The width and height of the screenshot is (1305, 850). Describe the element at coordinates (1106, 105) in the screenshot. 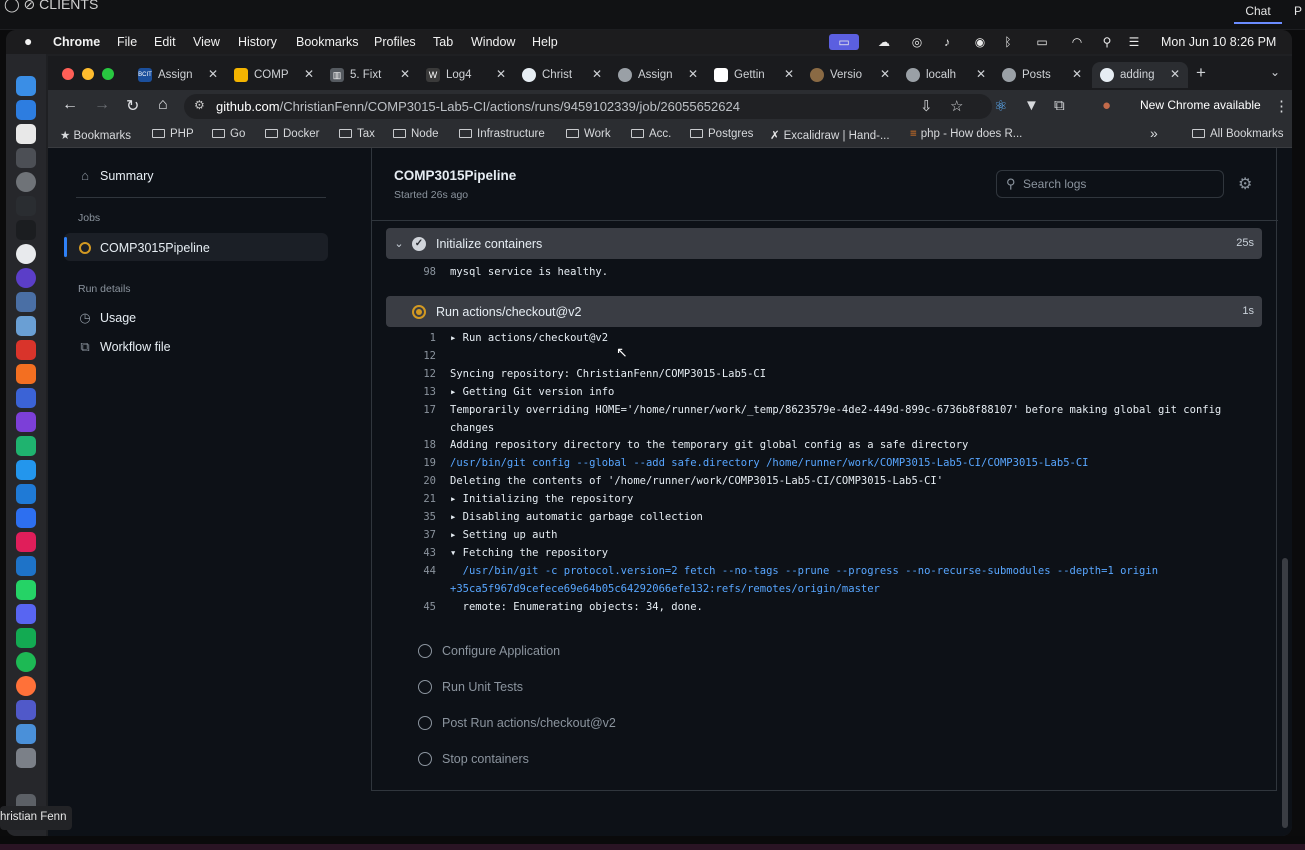

I see `profile-avatar: ●` at that location.